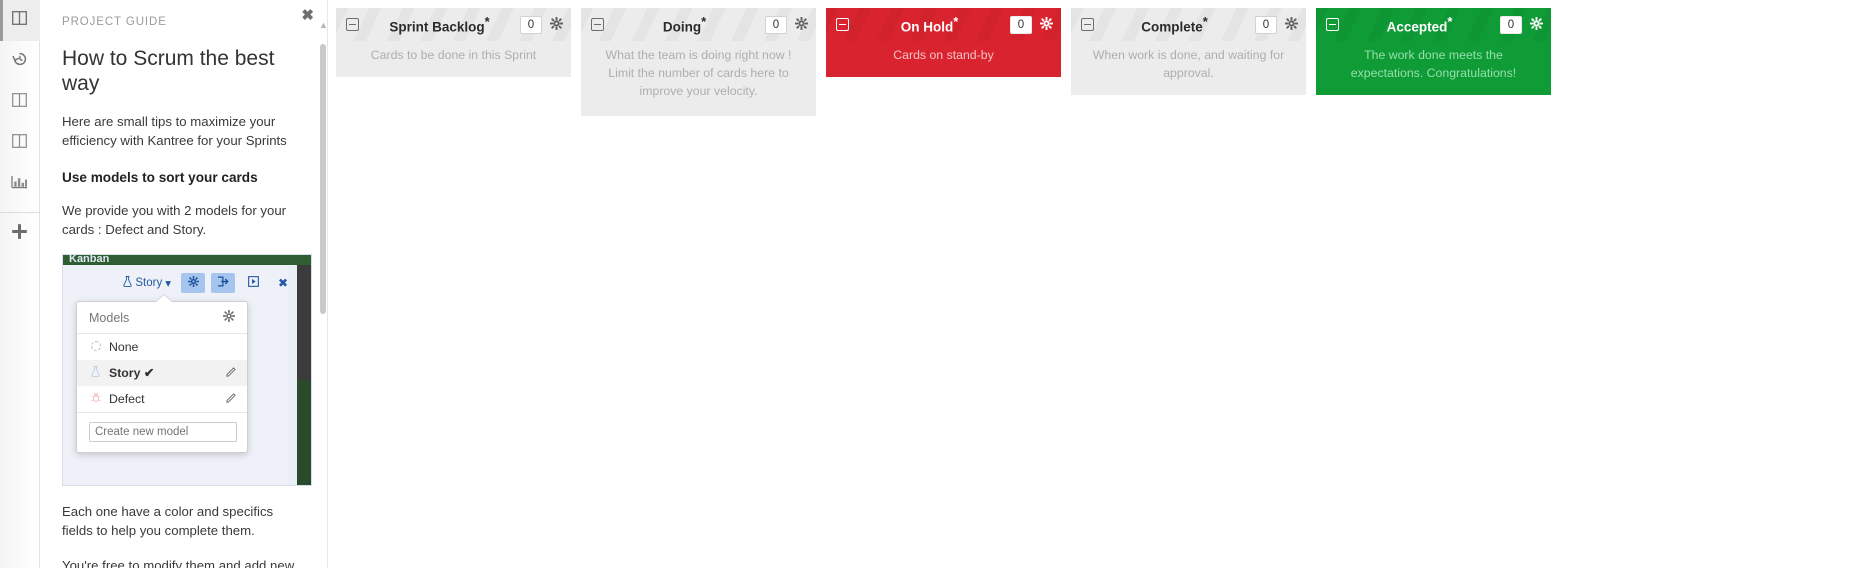  I want to click on rail-add-button, so click(20, 233).